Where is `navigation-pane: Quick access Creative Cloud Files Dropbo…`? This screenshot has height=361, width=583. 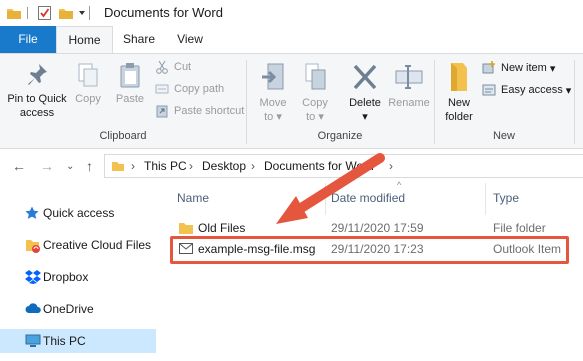 navigation-pane: Quick access Creative Cloud Files Dropbo… is located at coordinates (80, 272).